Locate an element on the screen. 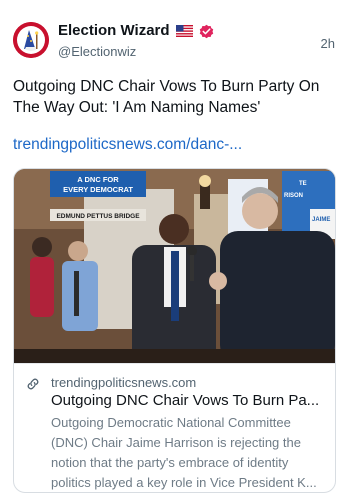  wizard-avatar-icon is located at coordinates (31, 40).